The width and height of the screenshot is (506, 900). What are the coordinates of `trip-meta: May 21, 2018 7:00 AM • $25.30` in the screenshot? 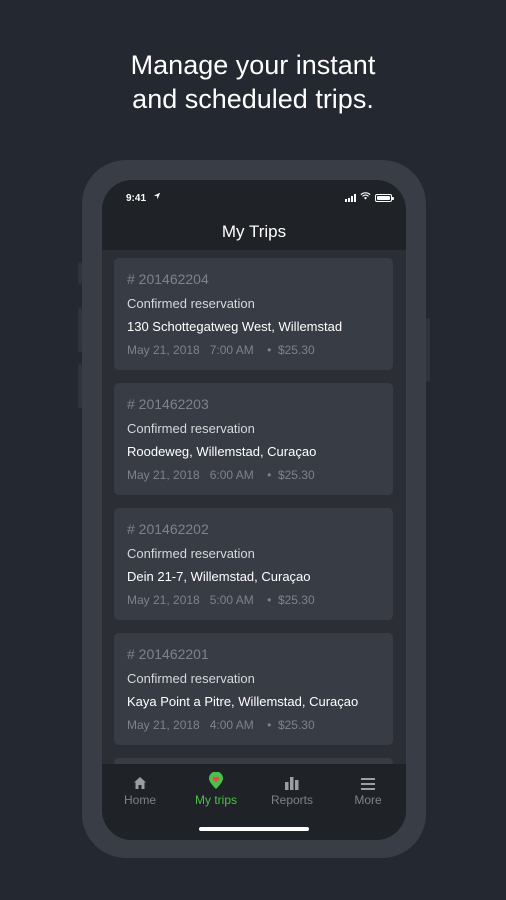 It's located at (221, 350).